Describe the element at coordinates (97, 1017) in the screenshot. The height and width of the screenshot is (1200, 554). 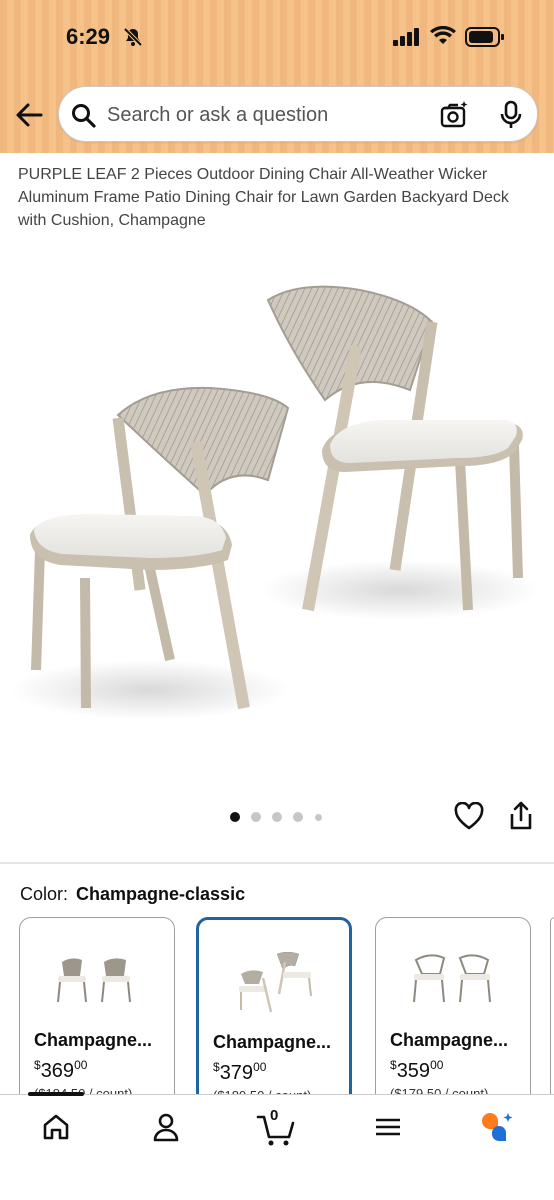
I see `variant-card: Champagne... $36900 ($184.50 / count)` at that location.